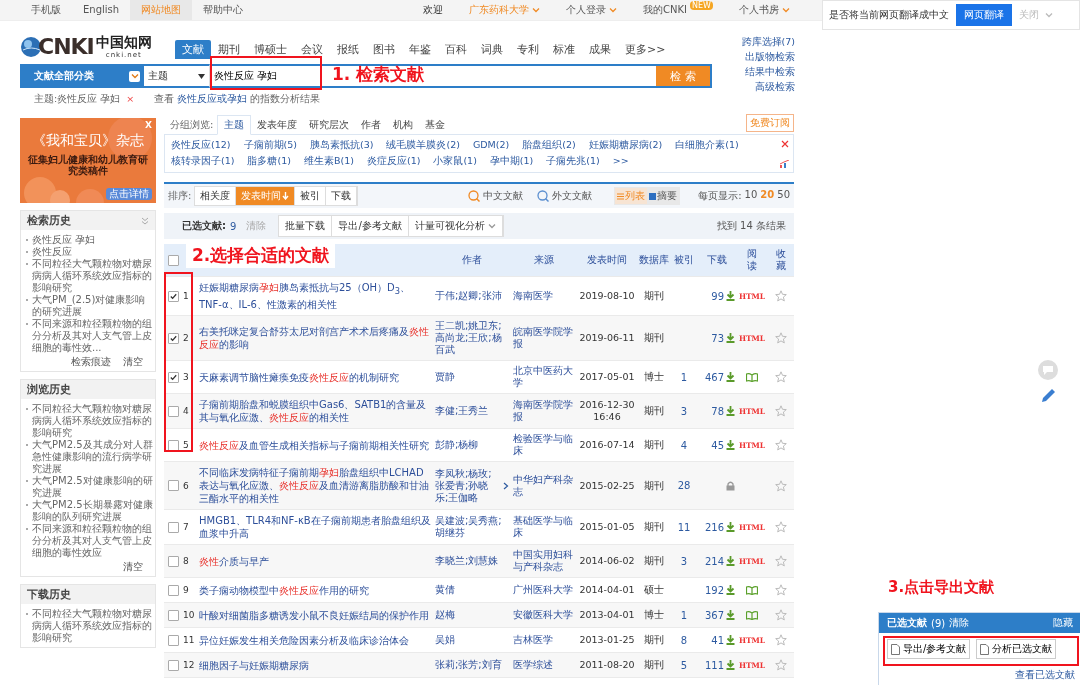 This screenshot has height=685, width=1080. I want to click on article-title: 炎性反应及血管生成相关指标与子痫前期相关性研究, so click(314, 445).